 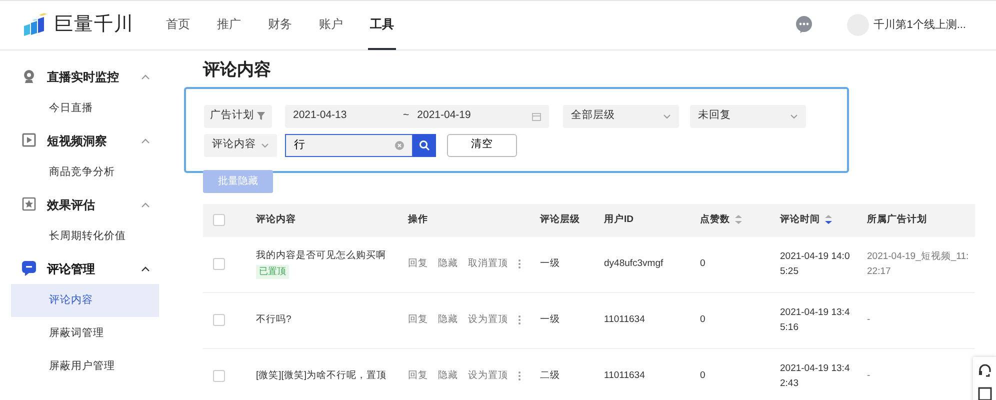 I want to click on nav-tab: 财务, so click(x=280, y=25).